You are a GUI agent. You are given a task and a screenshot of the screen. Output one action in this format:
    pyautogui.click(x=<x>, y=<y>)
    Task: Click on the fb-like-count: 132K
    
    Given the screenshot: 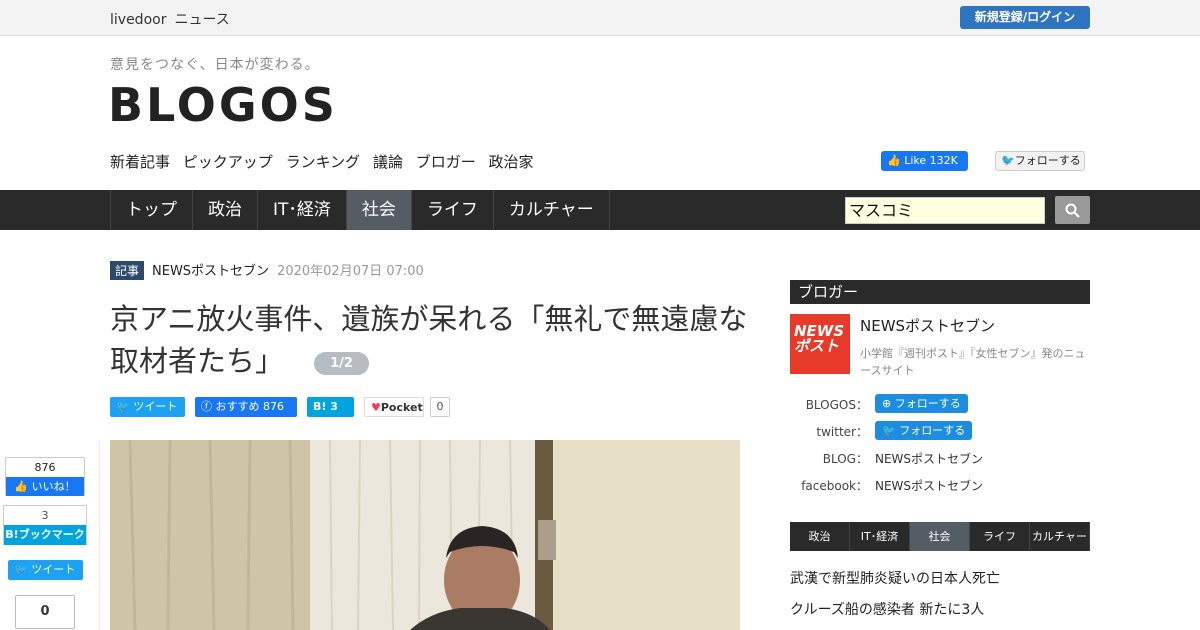 What is the action you would take?
    pyautogui.click(x=943, y=160)
    